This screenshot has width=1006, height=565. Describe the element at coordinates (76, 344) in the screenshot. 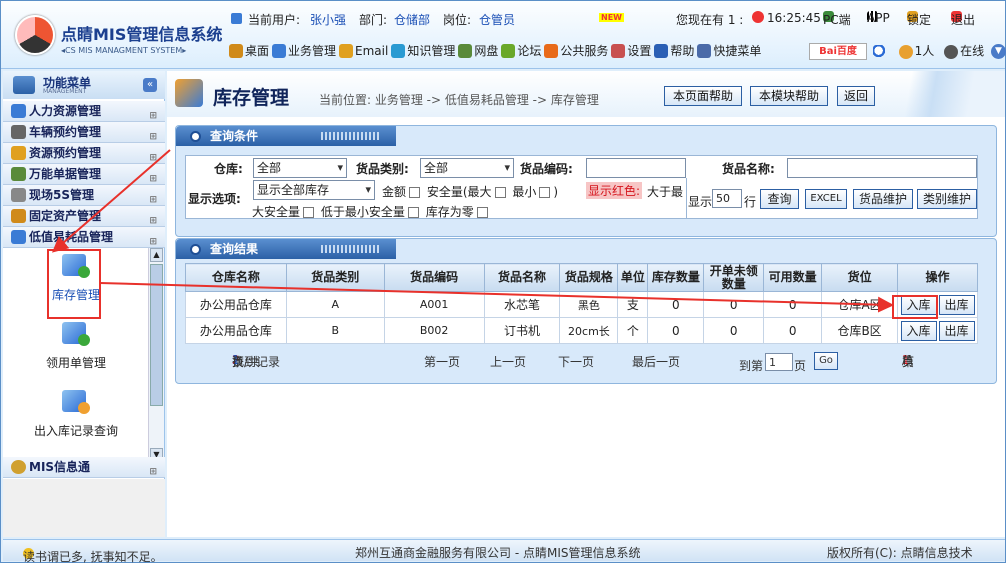

I see `submenu-item-1: 领用单管理` at that location.